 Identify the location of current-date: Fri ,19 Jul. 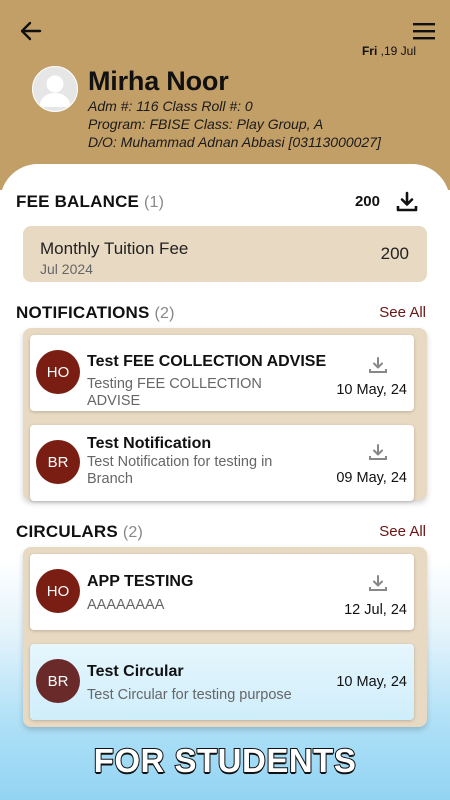
(388, 51).